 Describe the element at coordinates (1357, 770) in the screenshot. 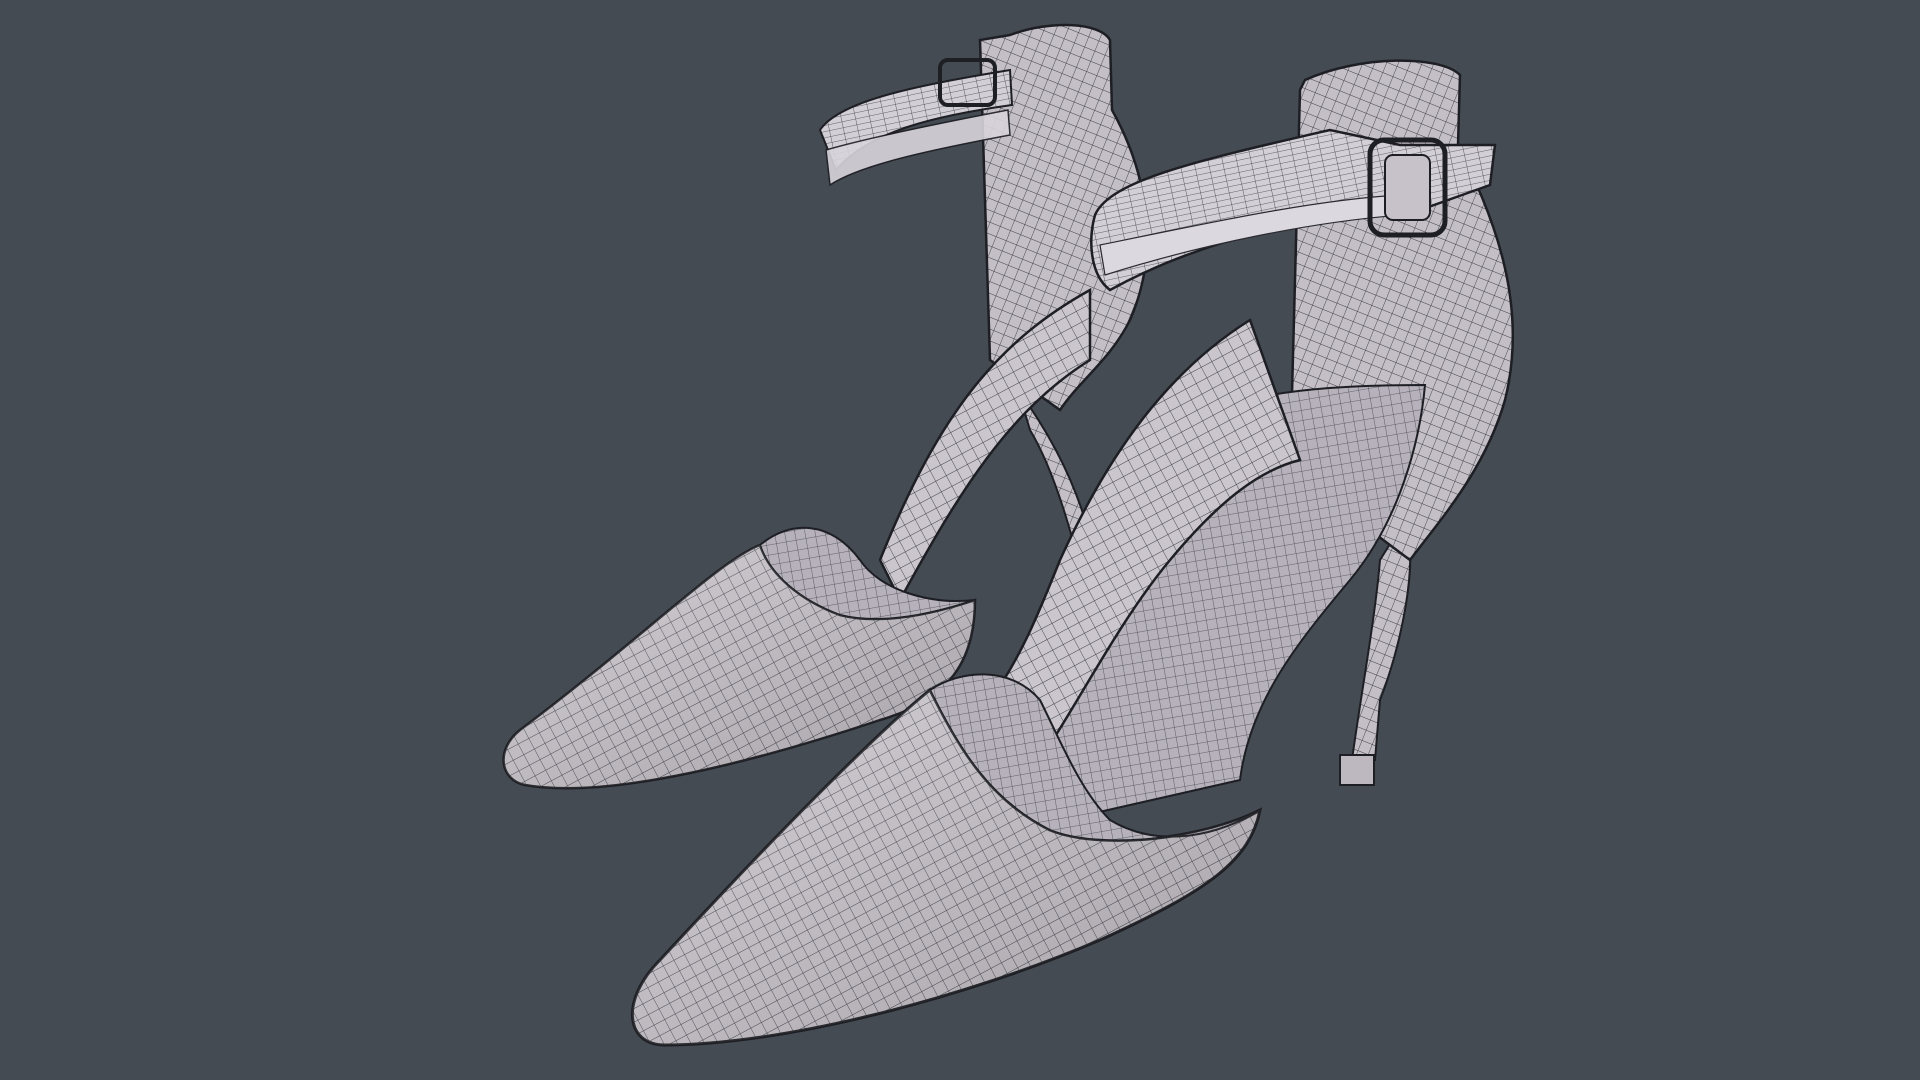

I see `right-heel-tip` at that location.